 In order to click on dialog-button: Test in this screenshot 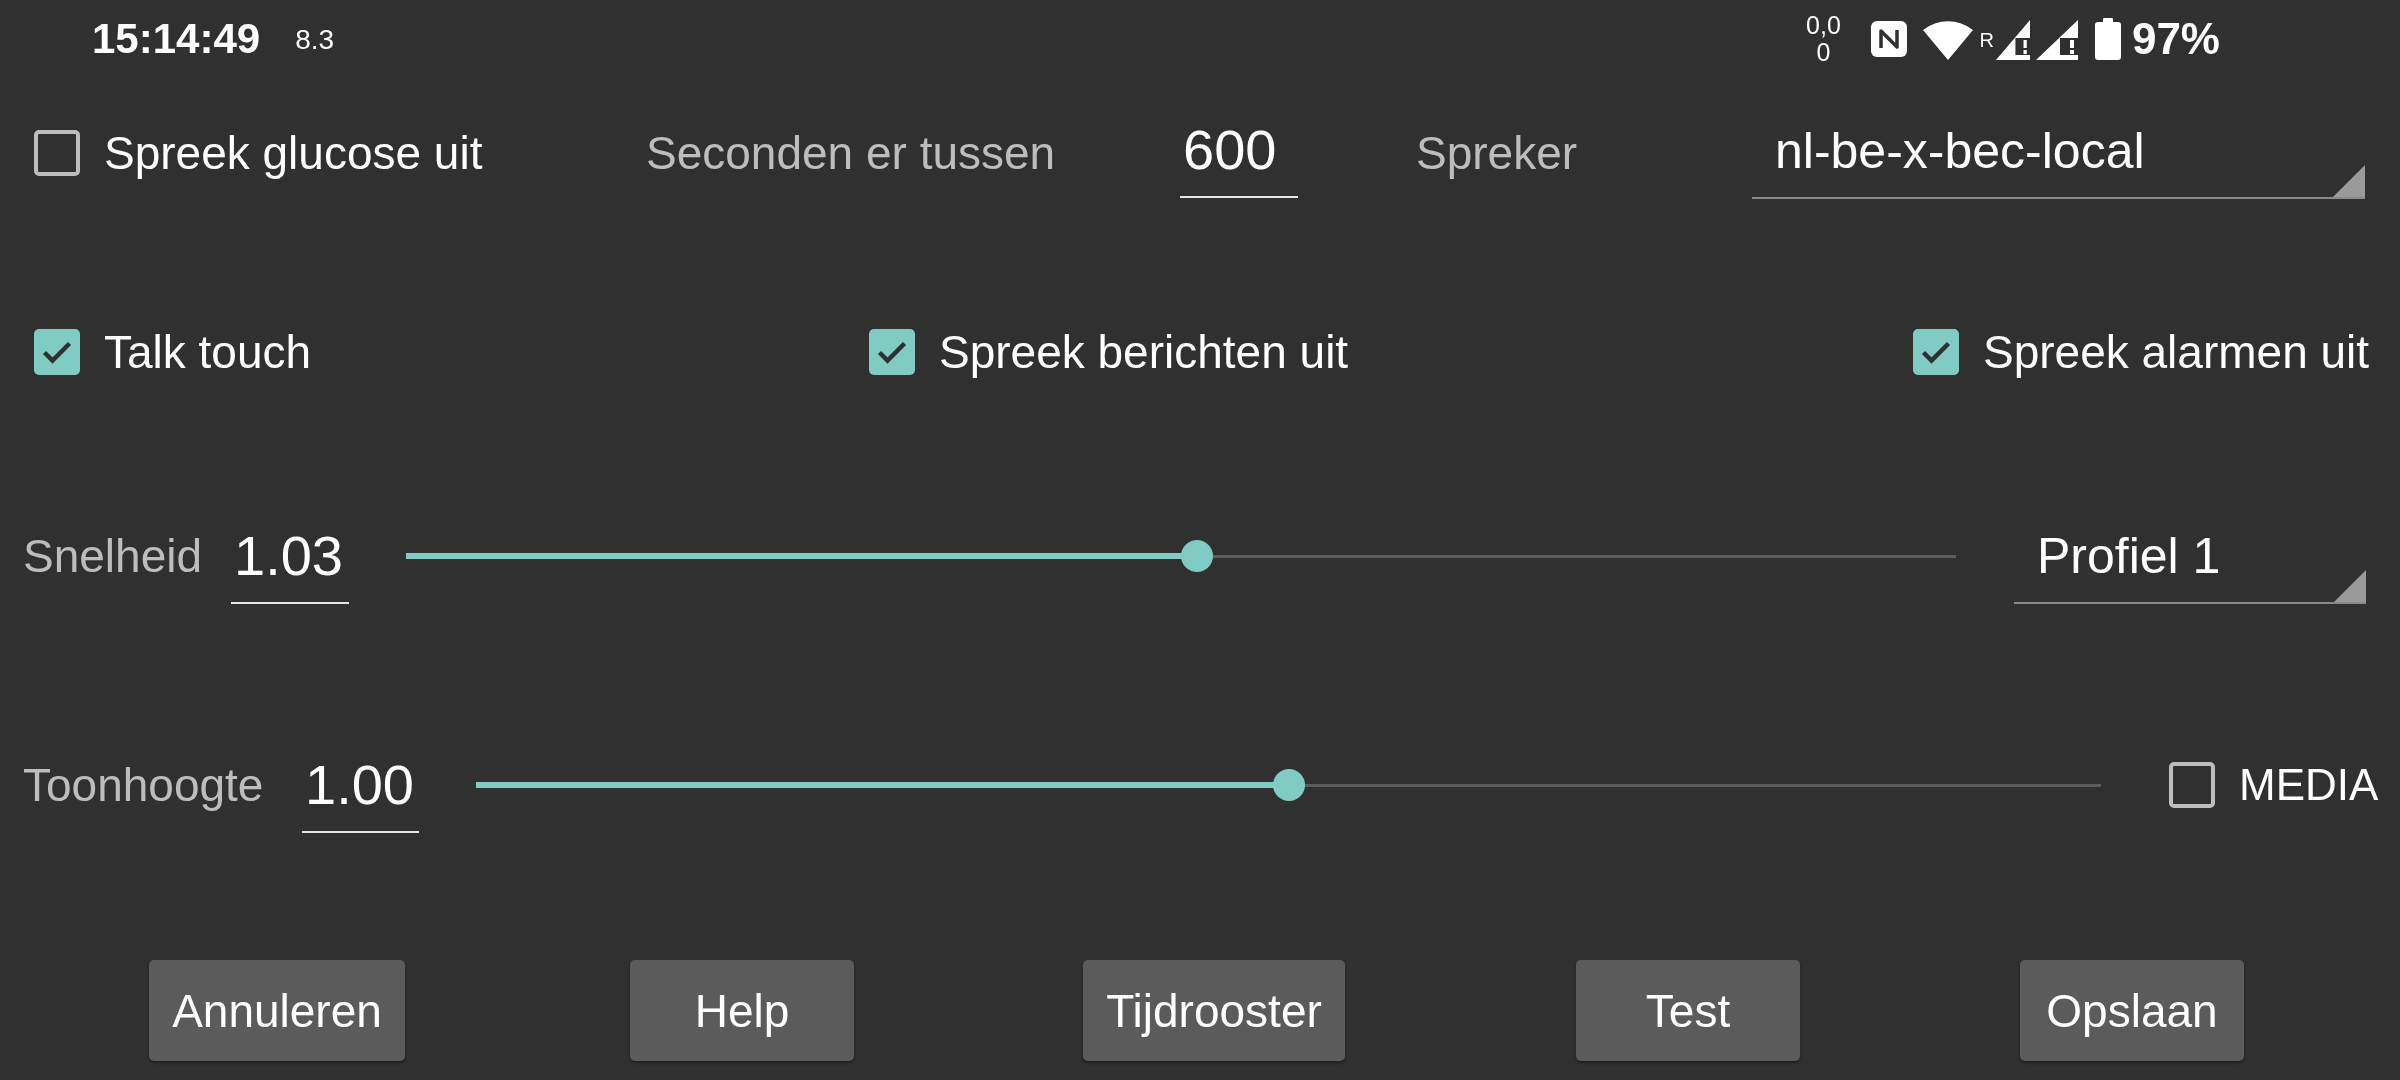, I will do `click(1688, 1010)`.